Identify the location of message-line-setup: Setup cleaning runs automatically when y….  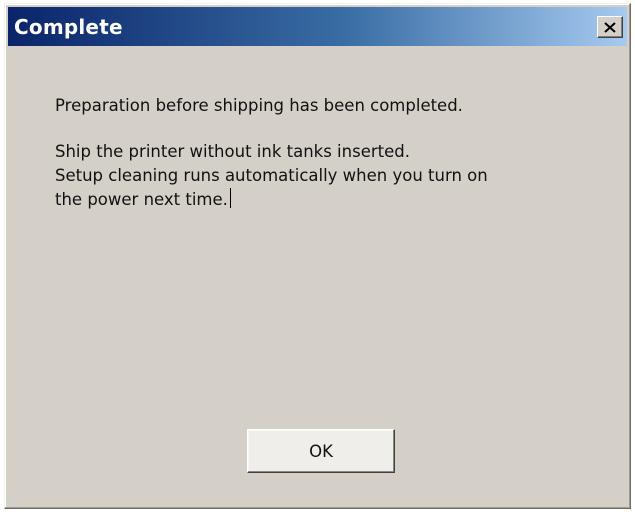
(271, 175).